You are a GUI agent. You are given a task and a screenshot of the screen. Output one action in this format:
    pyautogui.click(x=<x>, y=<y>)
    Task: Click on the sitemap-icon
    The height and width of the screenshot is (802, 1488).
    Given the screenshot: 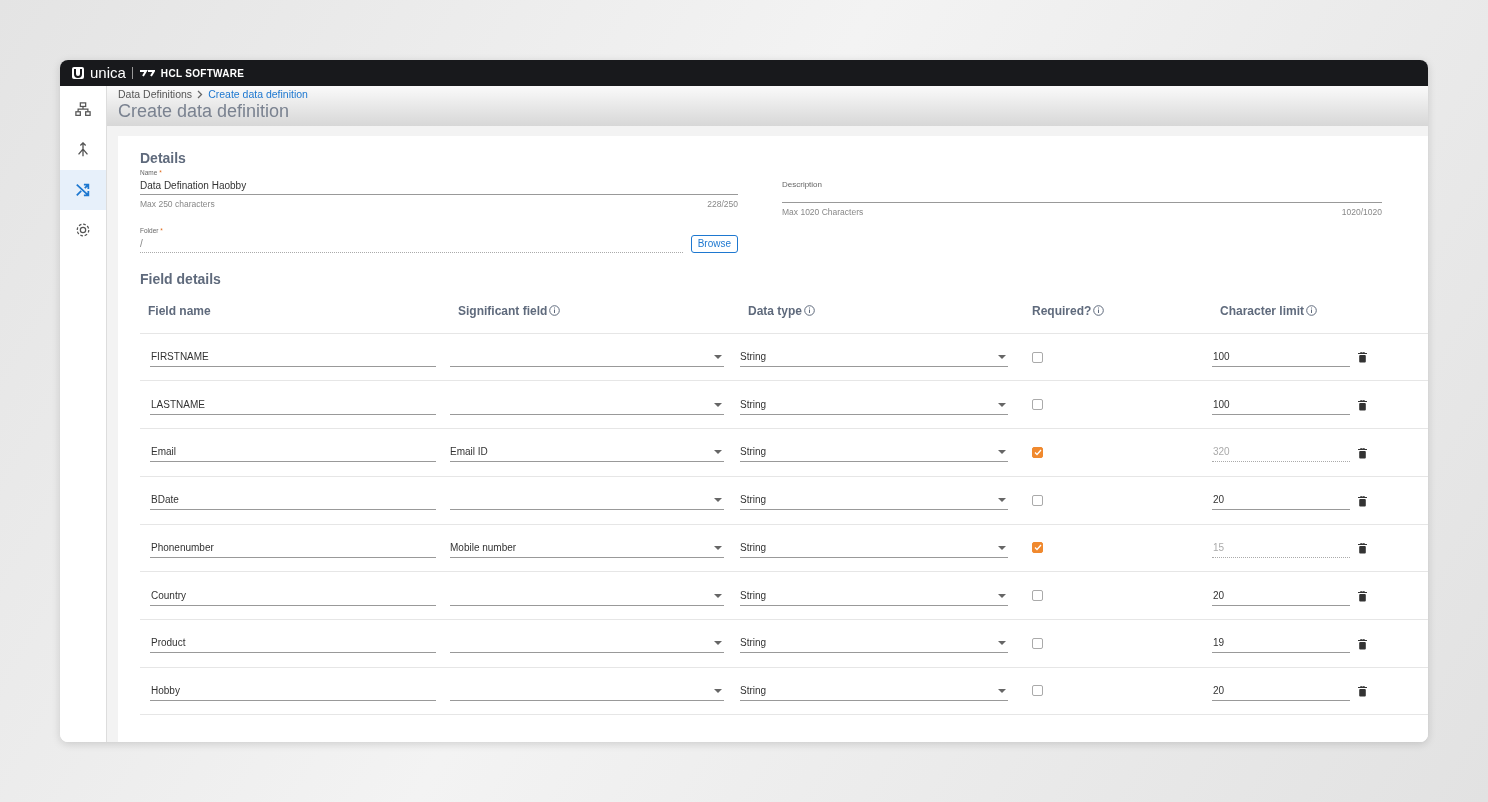 What is the action you would take?
    pyautogui.click(x=83, y=110)
    